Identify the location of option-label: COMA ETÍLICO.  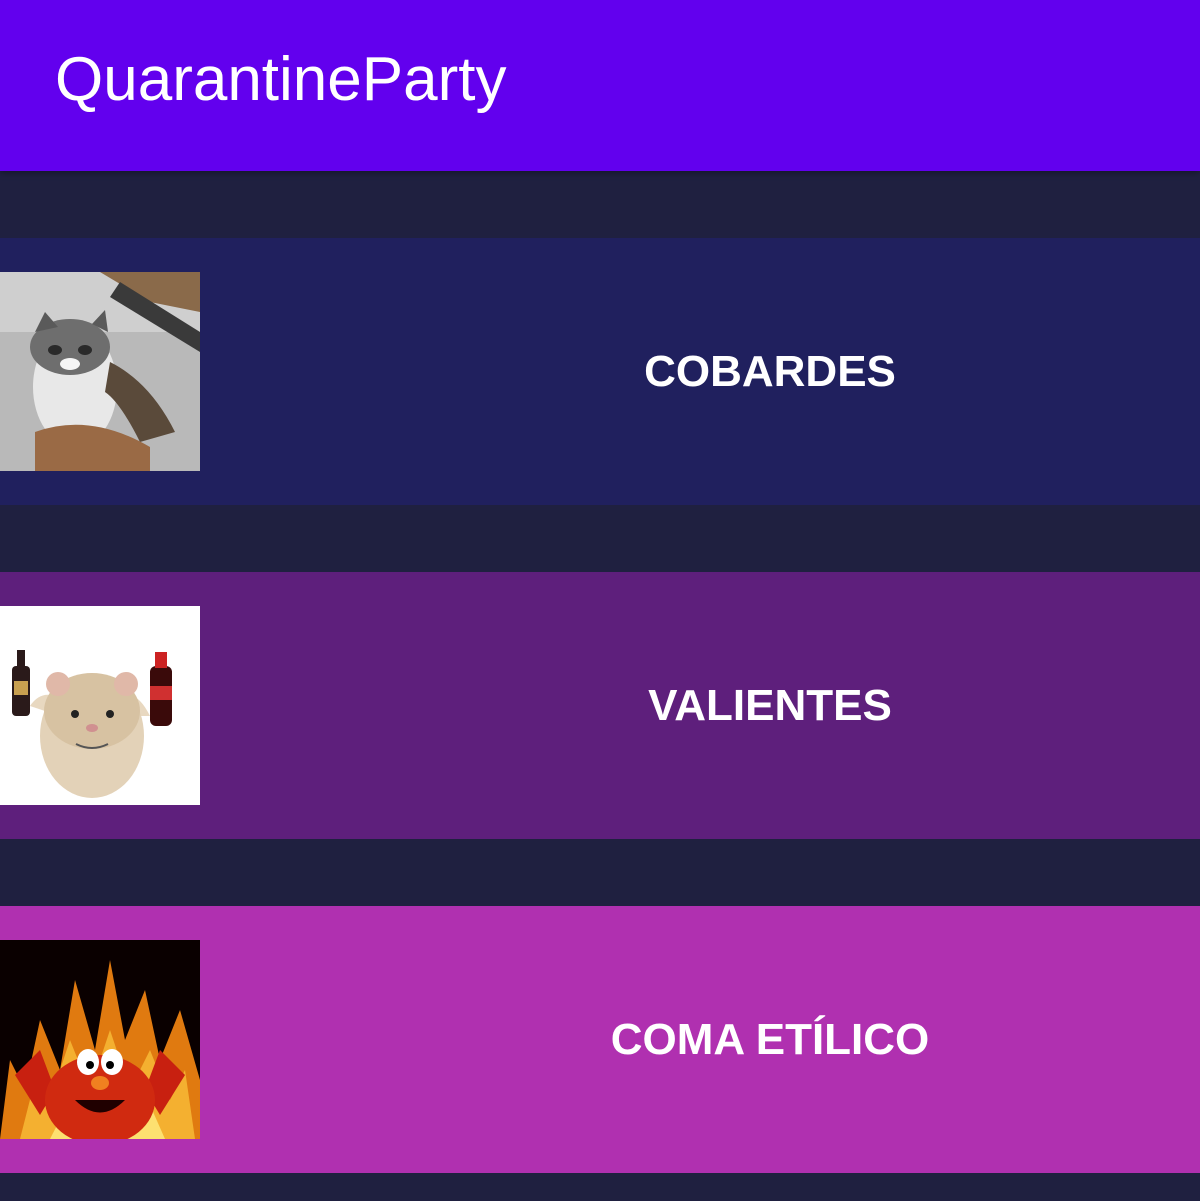
(770, 1039).